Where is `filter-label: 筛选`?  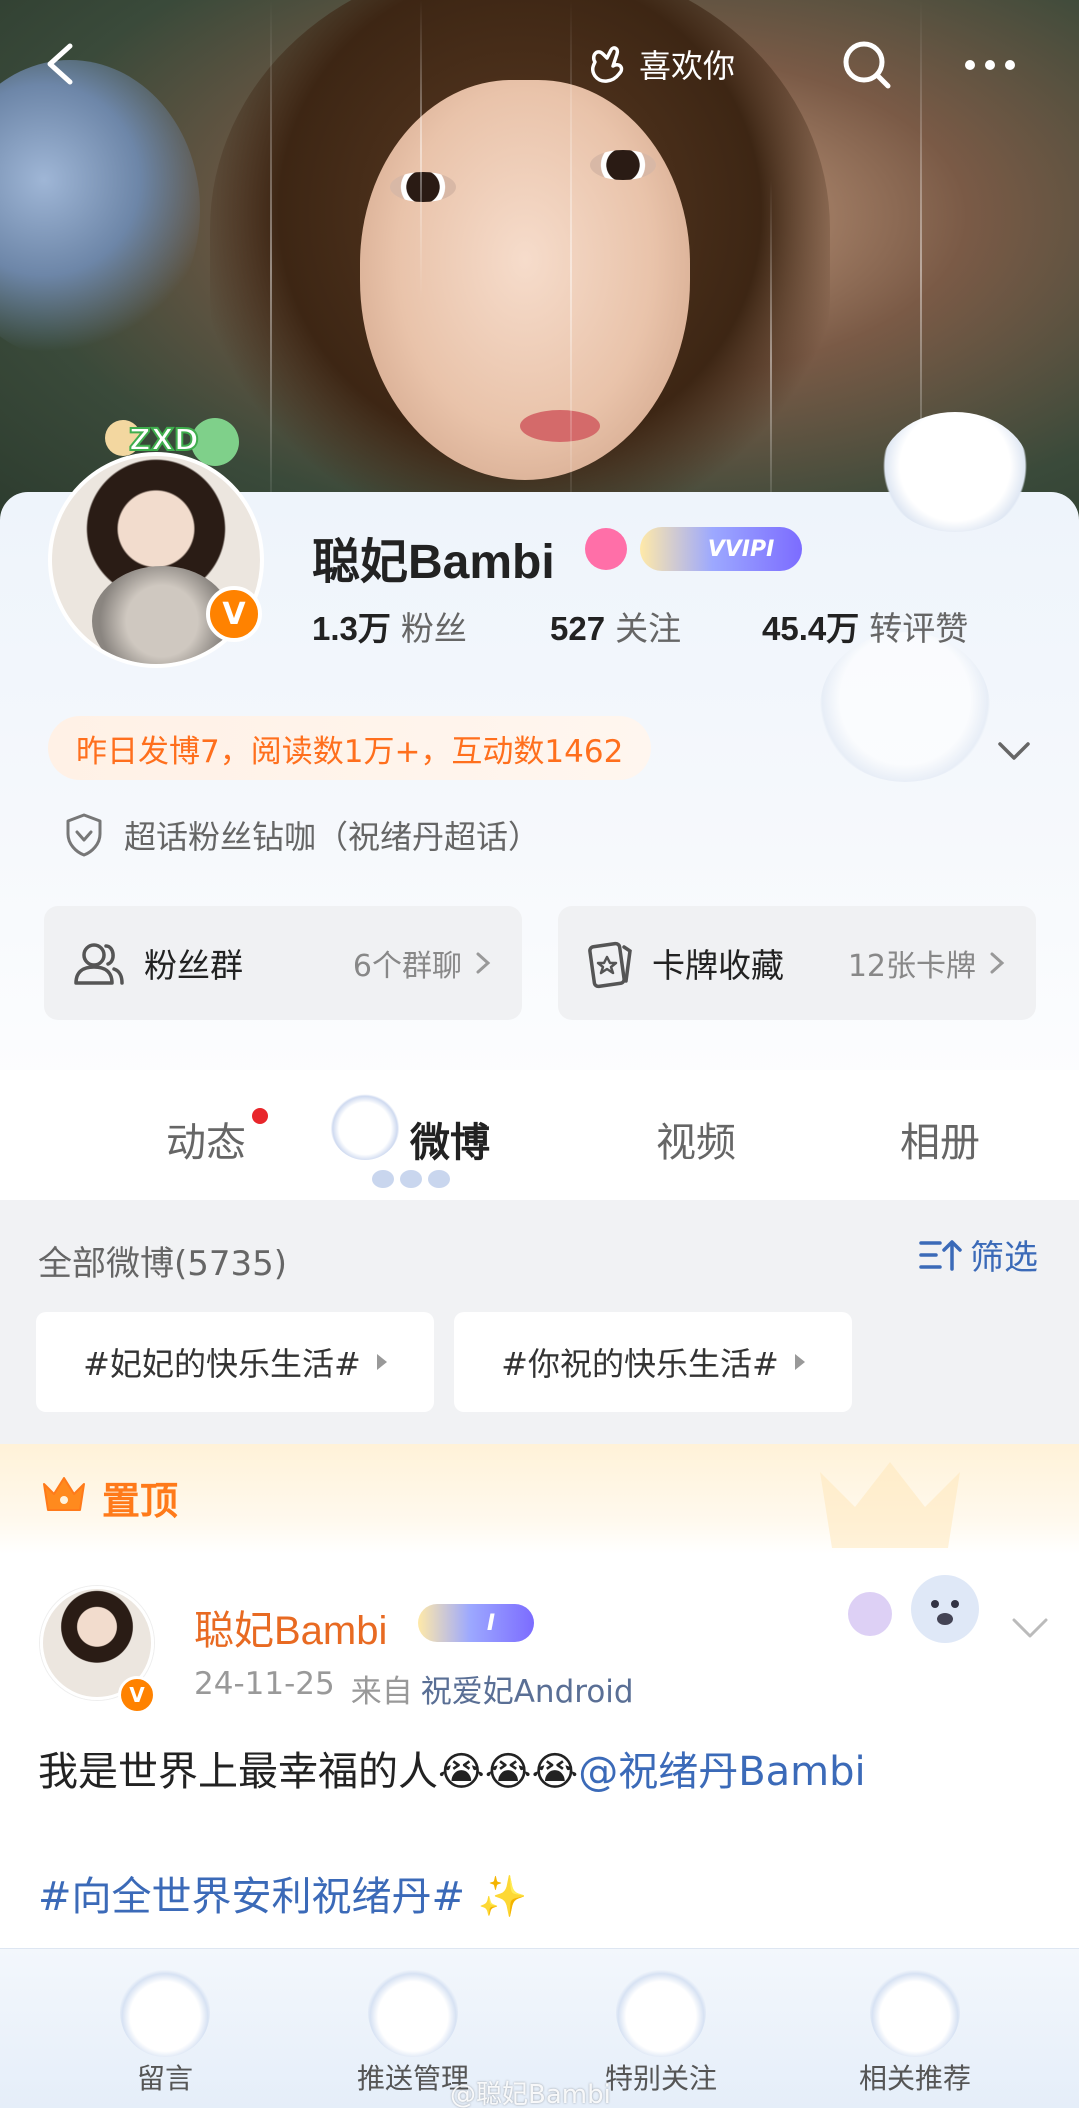 filter-label: 筛选 is located at coordinates (1004, 1258).